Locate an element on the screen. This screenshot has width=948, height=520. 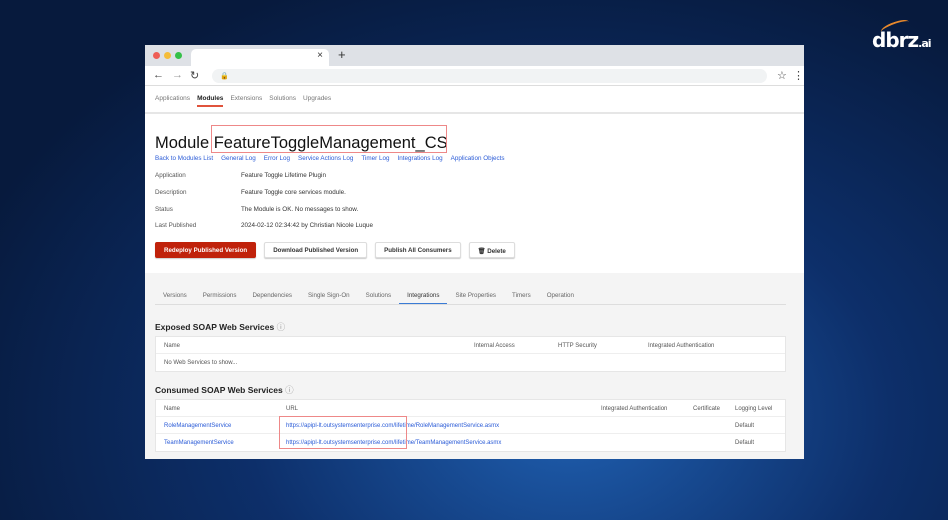
application-link: Feature Toggle Lifetime Plugin is located at coordinates (283, 175).